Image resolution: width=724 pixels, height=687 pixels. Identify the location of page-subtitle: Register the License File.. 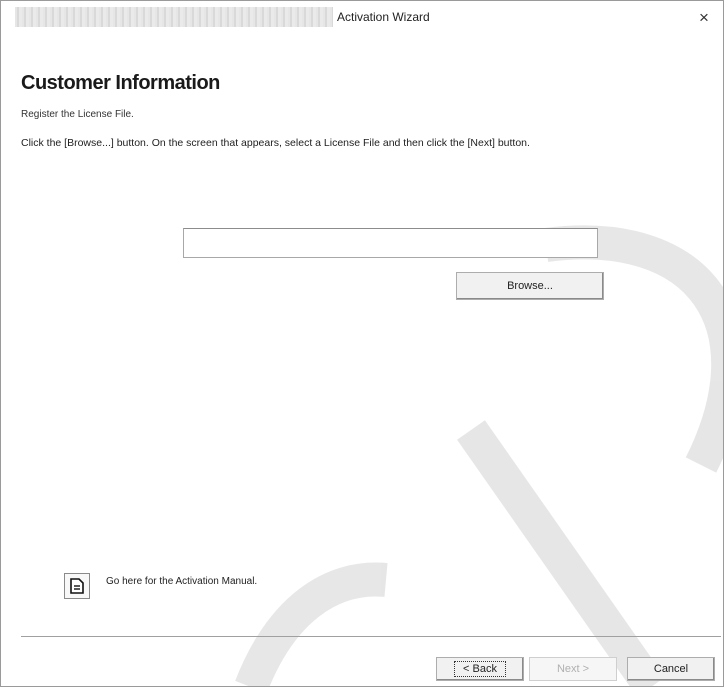
(77, 114).